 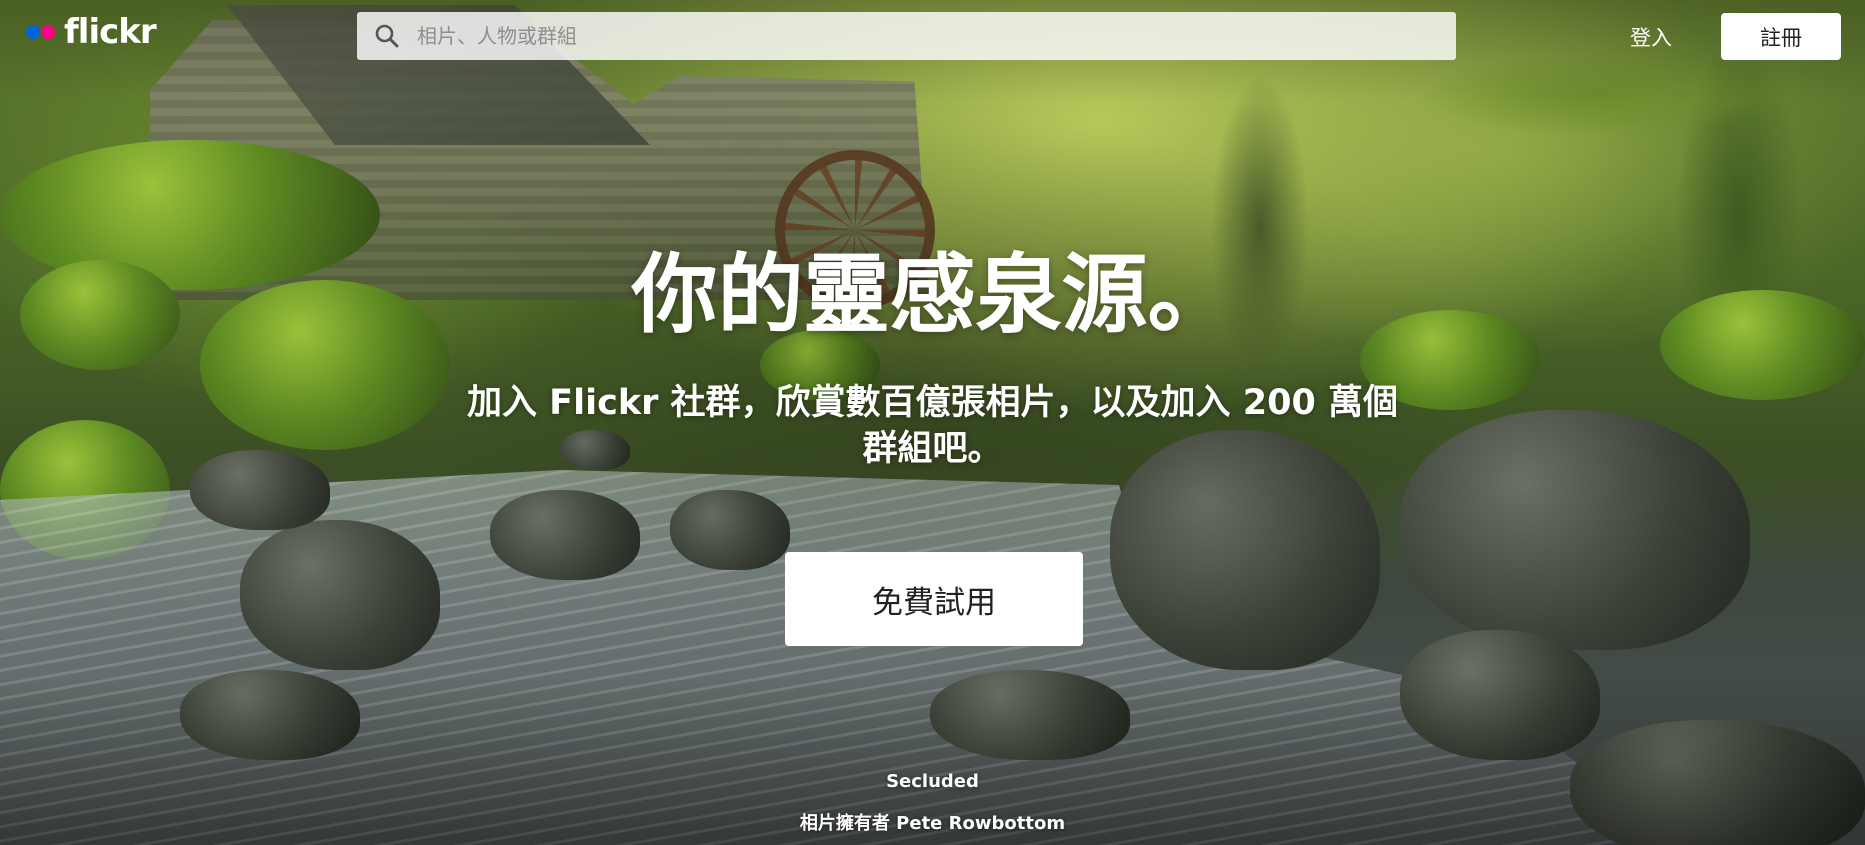 What do you see at coordinates (980, 823) in the screenshot?
I see `photo-owner-link: Pete Rowbottom` at bounding box center [980, 823].